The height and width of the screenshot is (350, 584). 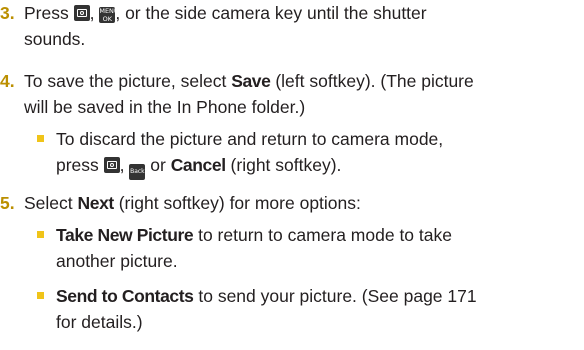 I want to click on text-fragment: Press, so click(x=49, y=13).